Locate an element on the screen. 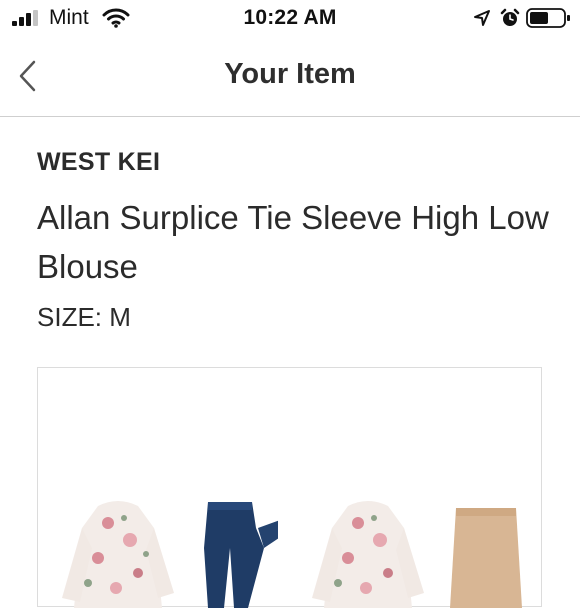 The width and height of the screenshot is (580, 608). alarm-clock-icon is located at coordinates (510, 17).